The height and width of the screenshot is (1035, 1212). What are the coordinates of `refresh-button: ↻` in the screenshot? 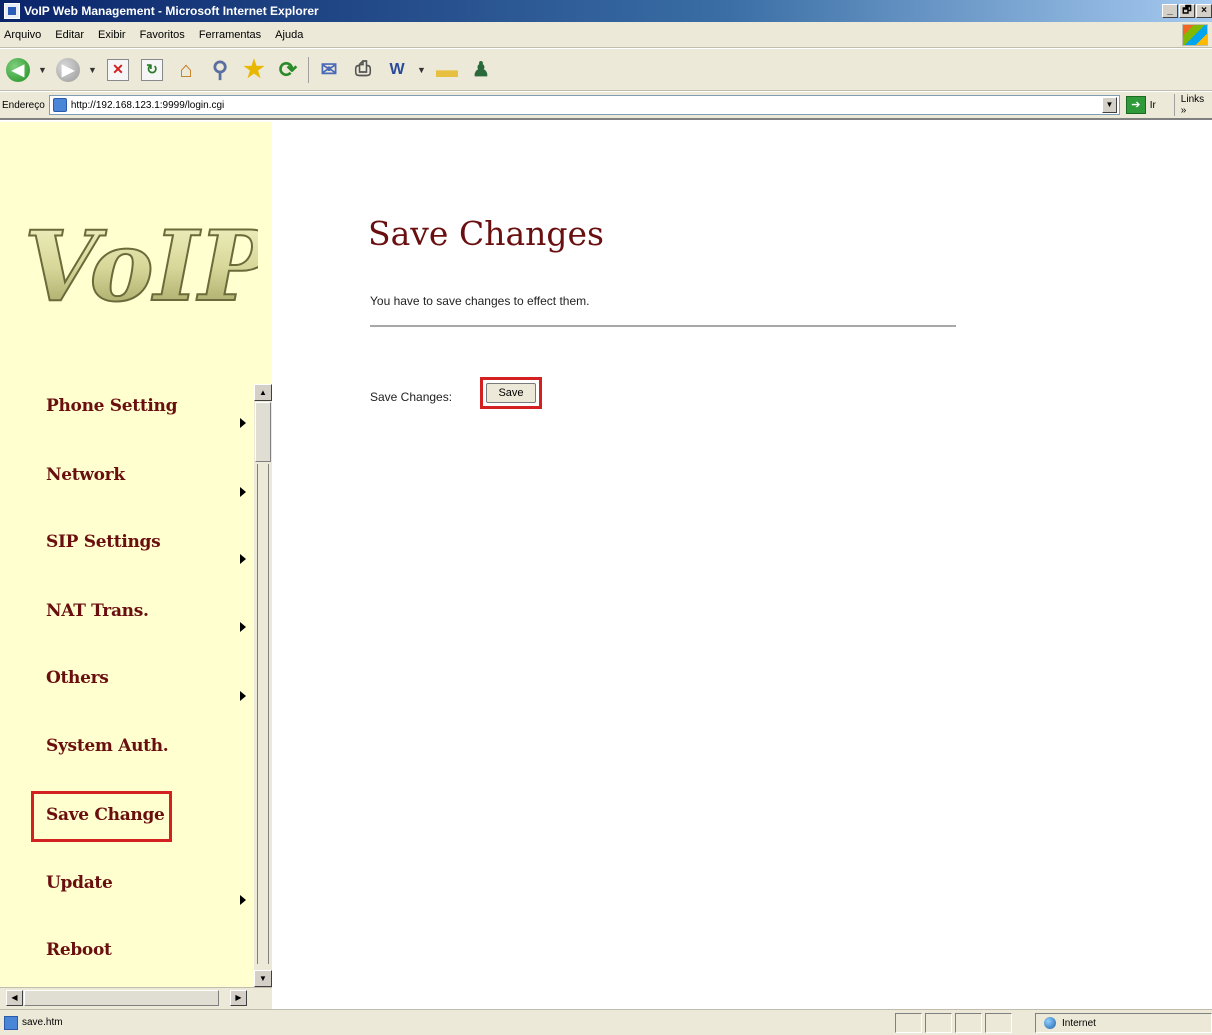 It's located at (152, 70).